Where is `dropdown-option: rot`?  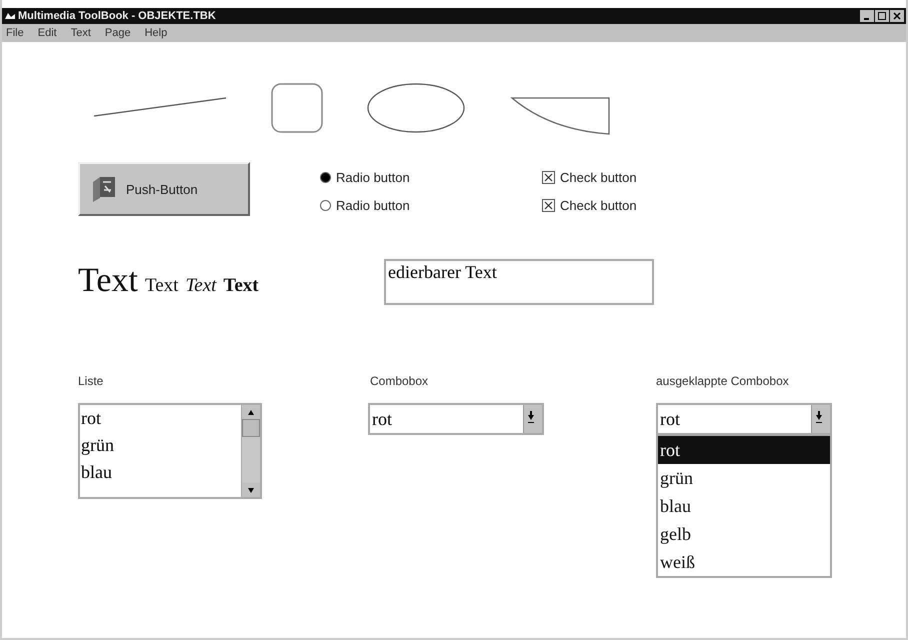 dropdown-option: rot is located at coordinates (744, 450).